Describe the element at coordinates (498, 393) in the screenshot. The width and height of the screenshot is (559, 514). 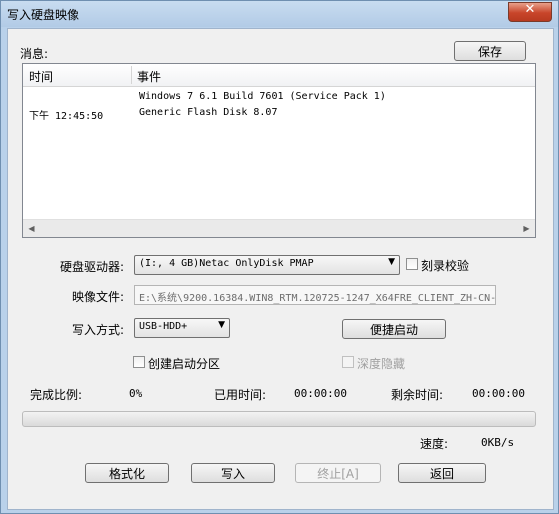
I see `remaining-time-value: 00:00:00` at that location.